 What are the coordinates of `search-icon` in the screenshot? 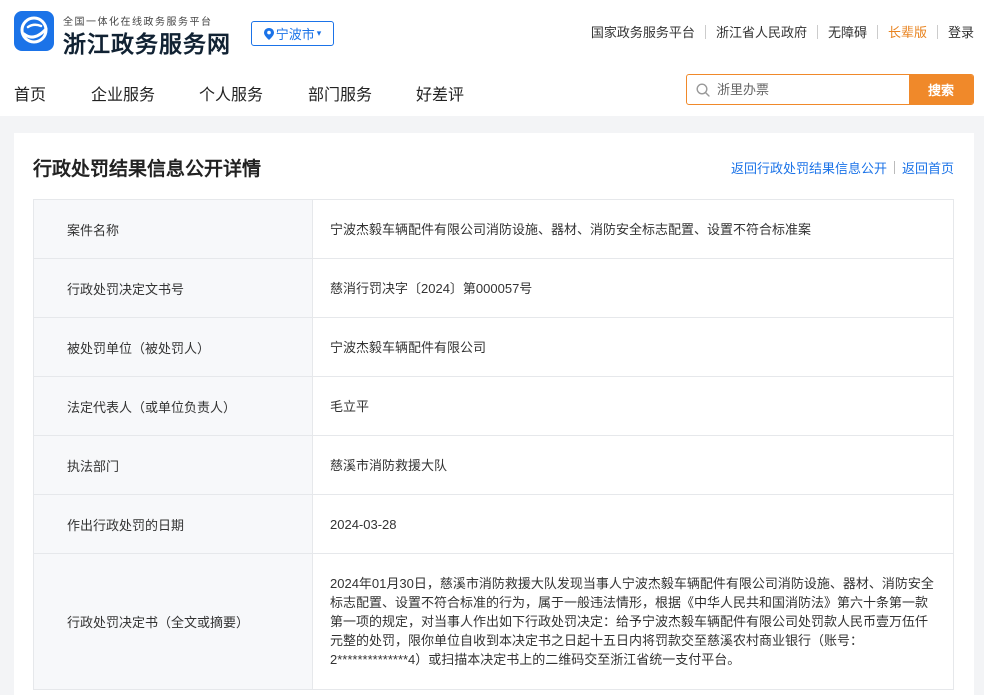 It's located at (703, 90).